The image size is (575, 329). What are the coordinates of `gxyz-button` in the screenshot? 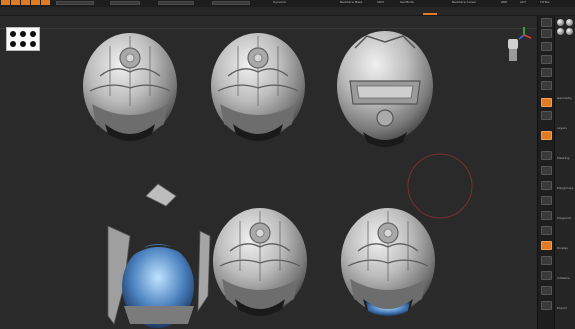 It's located at (546, 170).